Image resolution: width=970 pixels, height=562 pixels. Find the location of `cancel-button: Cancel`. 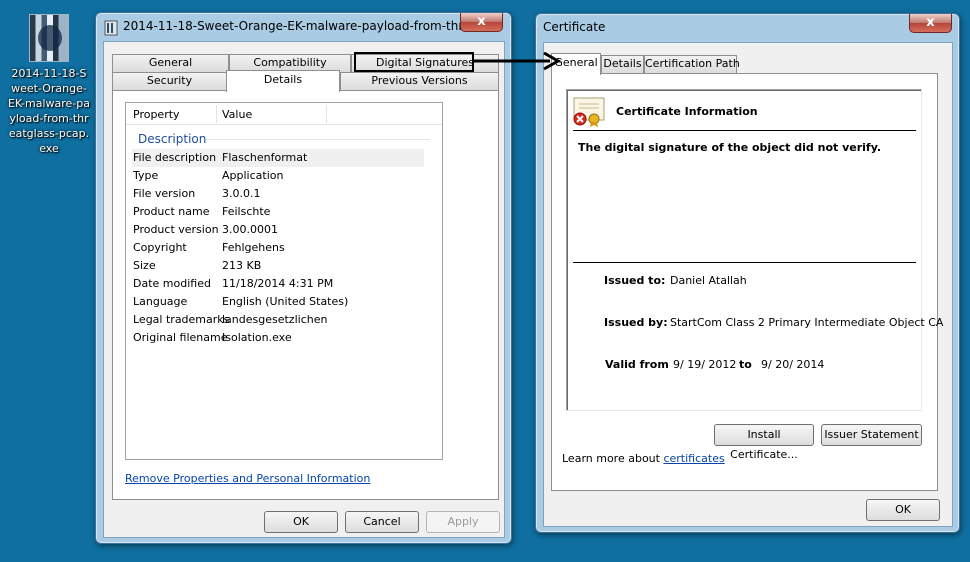

cancel-button: Cancel is located at coordinates (382, 522).